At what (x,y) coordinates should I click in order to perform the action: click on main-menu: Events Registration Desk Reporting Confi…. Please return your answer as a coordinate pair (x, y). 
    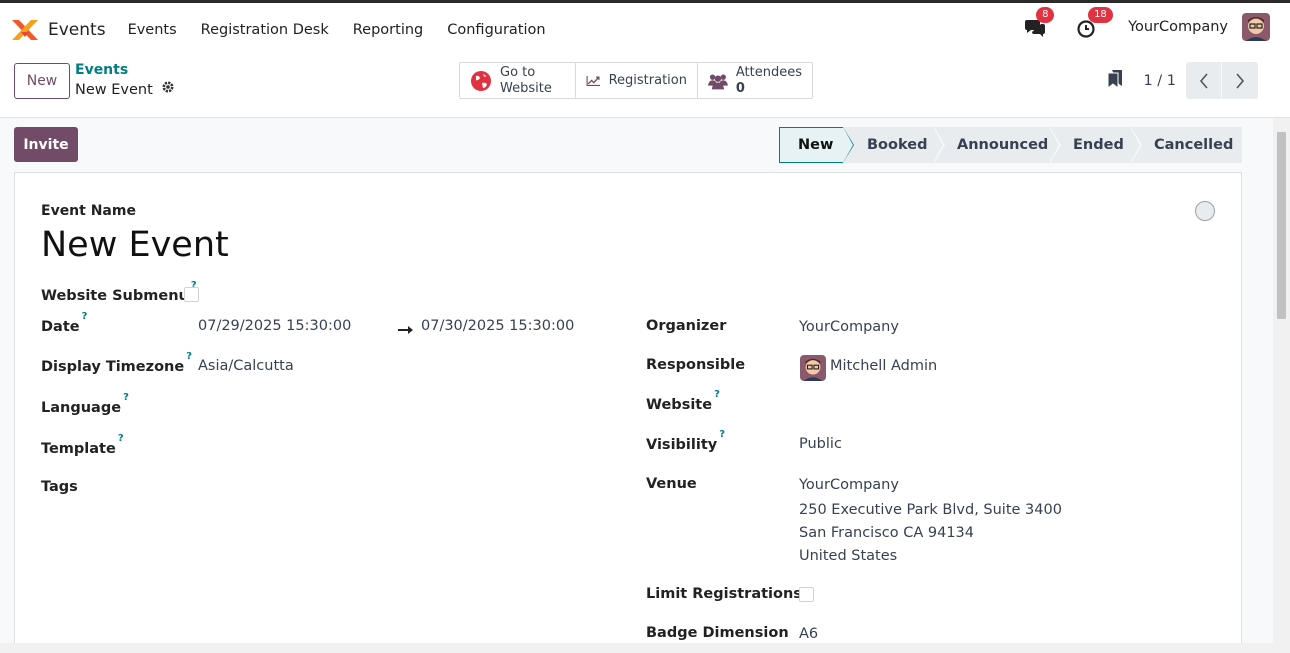
    Looking at the image, I should click on (349, 30).